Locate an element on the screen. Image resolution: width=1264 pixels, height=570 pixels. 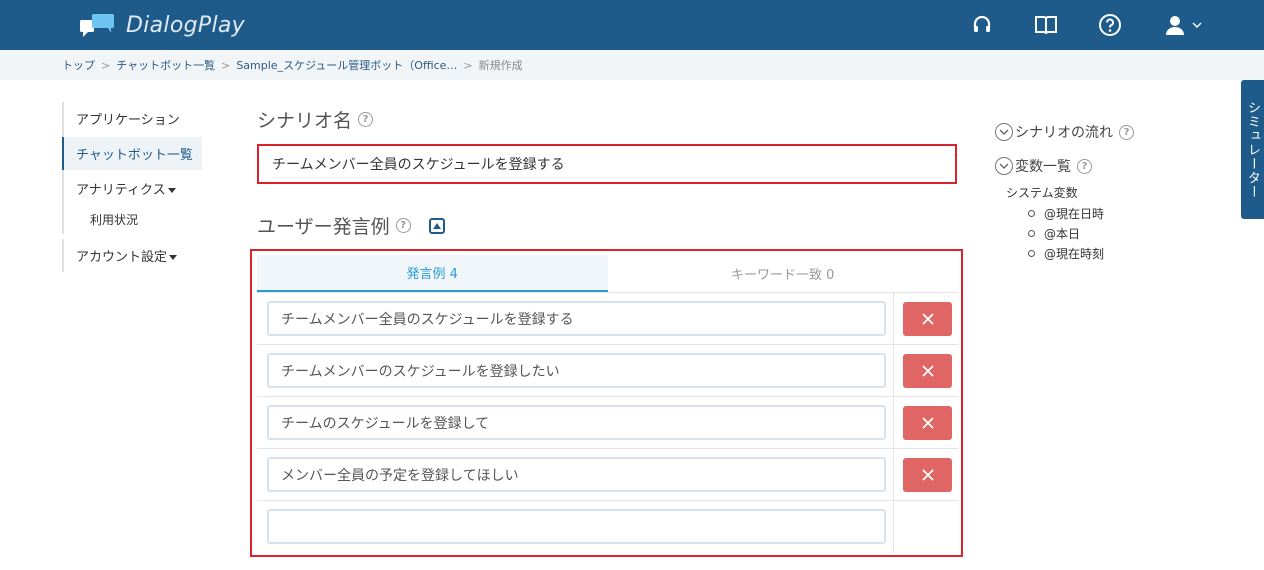
nav-item-analytics: アナリティクス is located at coordinates (132, 188).